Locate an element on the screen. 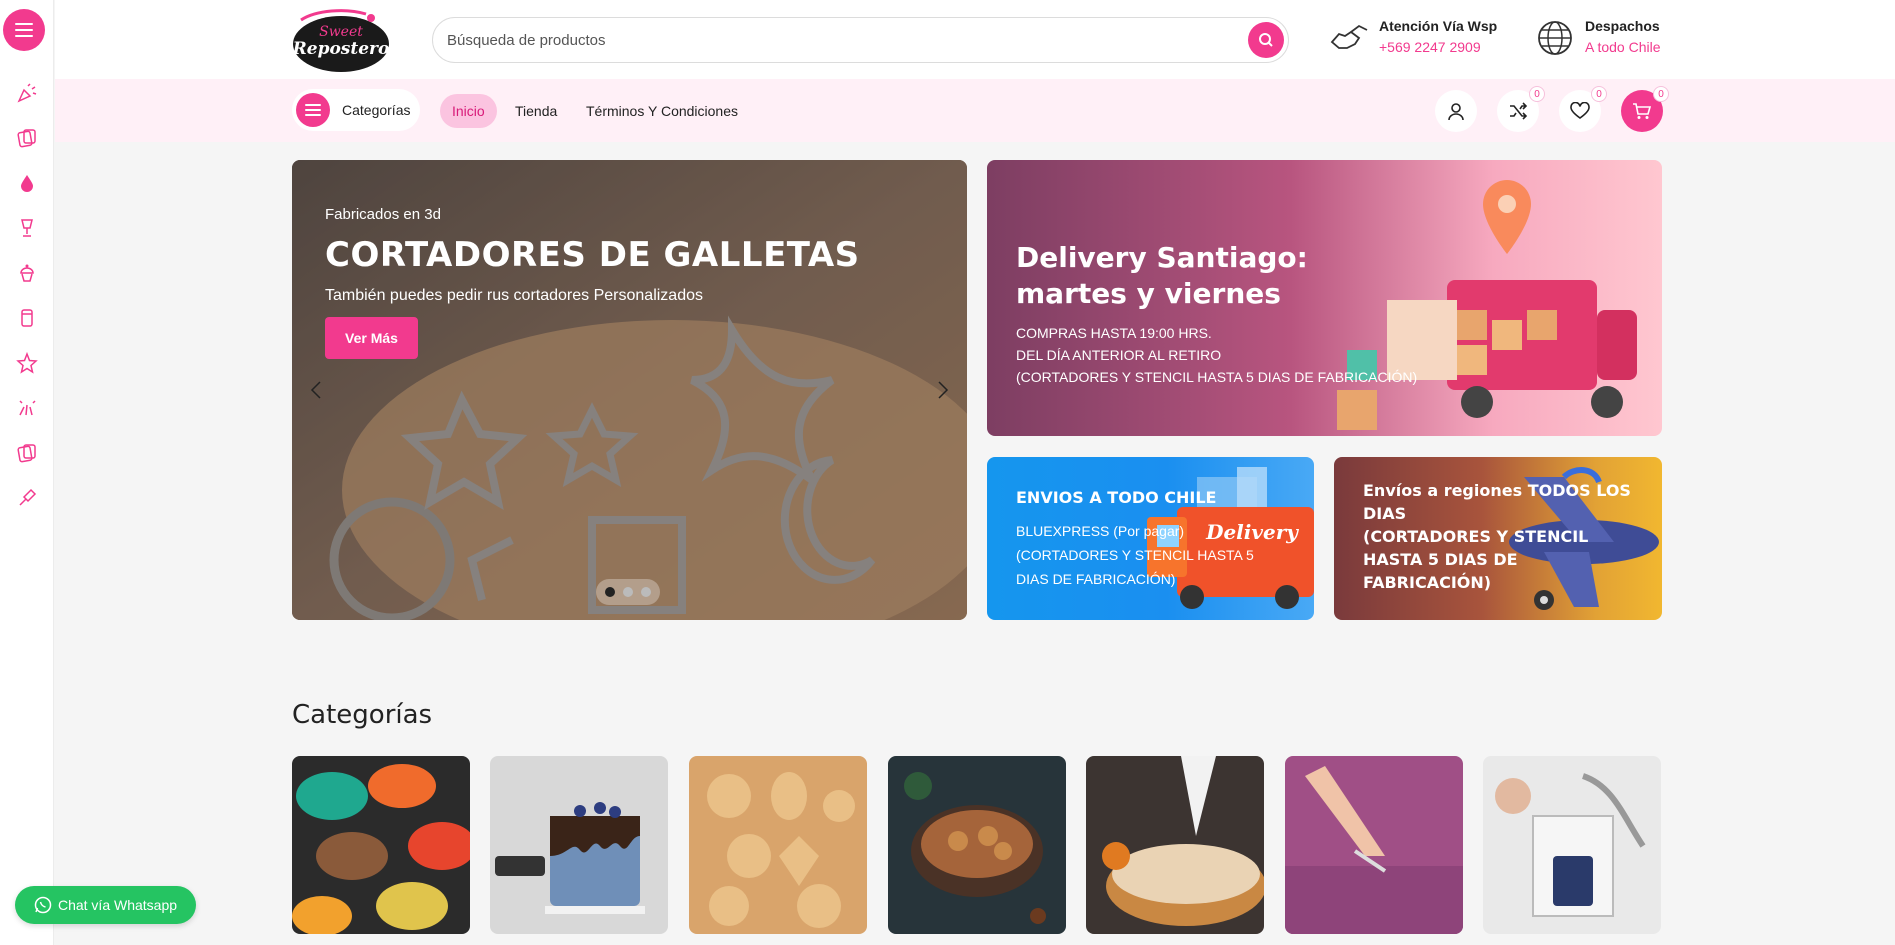 This screenshot has height=945, width=1895. cutter-box-icon is located at coordinates (26, 452).